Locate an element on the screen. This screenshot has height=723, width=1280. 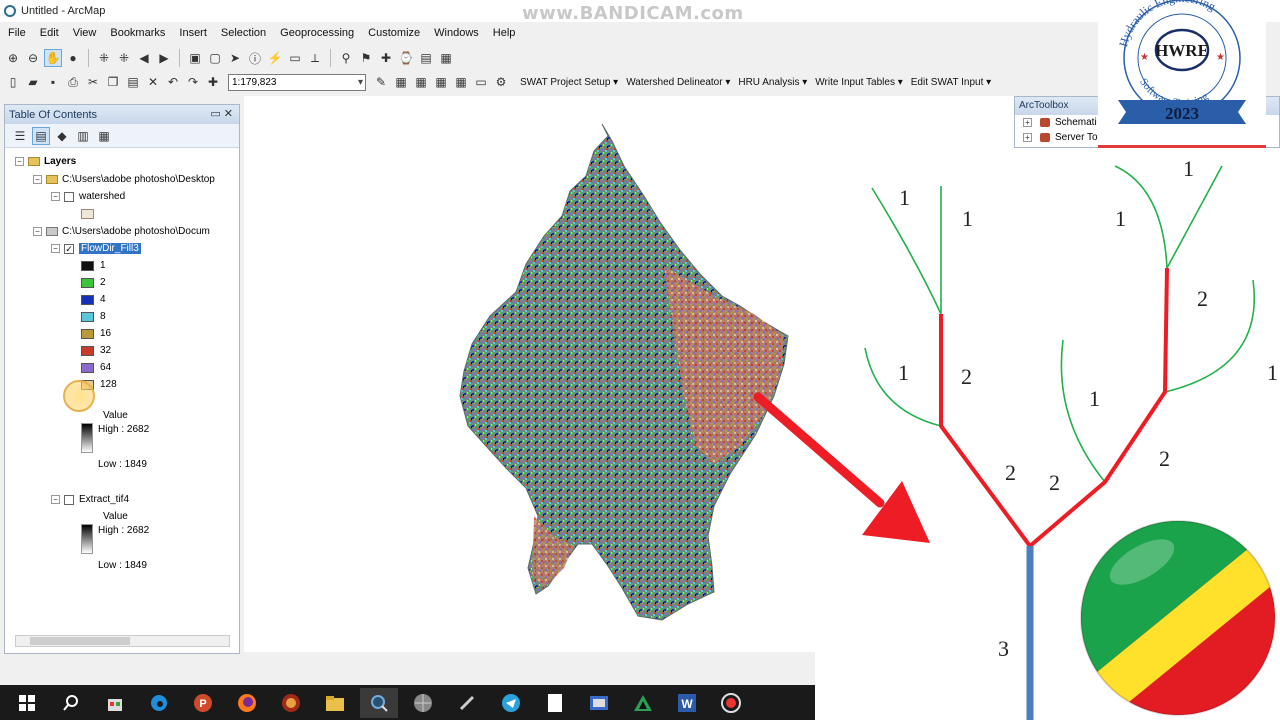
windows-start-icon is located at coordinates (27, 703).